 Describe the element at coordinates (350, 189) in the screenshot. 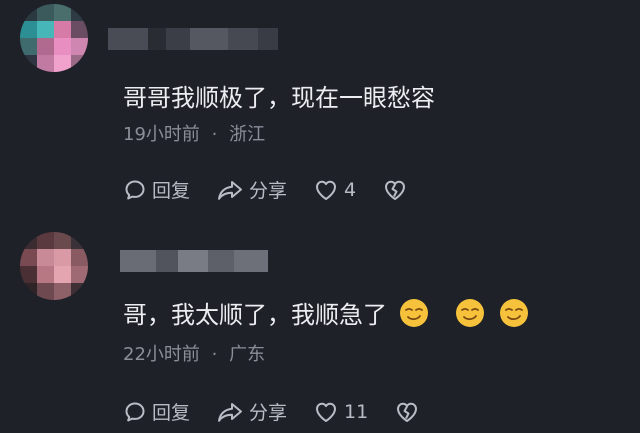

I see `like-count: 4` at that location.